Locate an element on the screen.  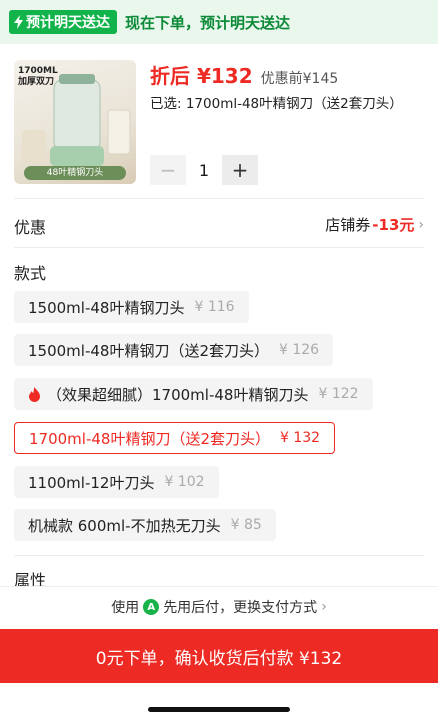
style-option: 1500ml-48叶精钢刀头 ¥ 116 is located at coordinates (131, 307).